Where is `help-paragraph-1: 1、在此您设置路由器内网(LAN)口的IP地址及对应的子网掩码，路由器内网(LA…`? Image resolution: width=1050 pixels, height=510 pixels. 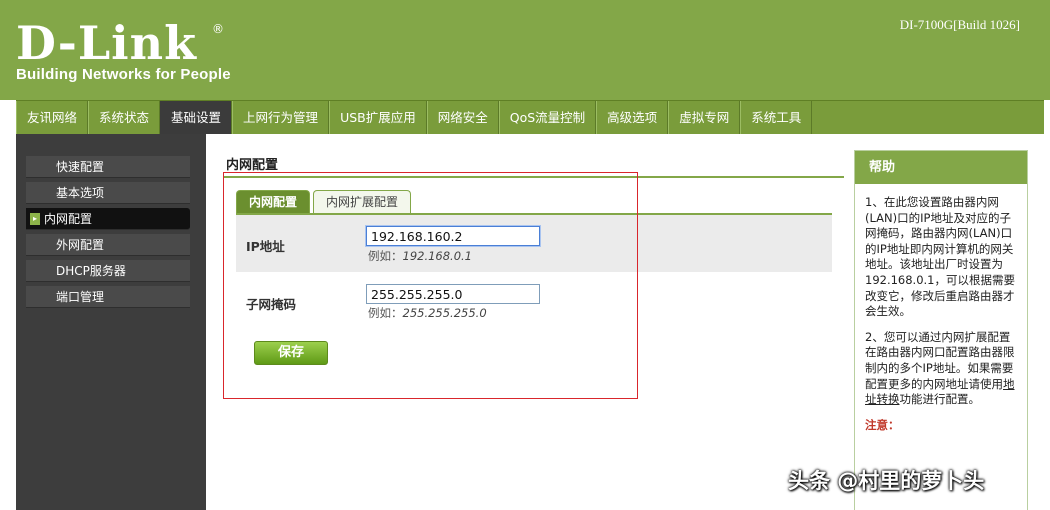
help-paragraph-1: 1、在此您设置路由器内网(LAN)口的IP地址及对应的子网掩码，路由器内网(LA… is located at coordinates (940, 257).